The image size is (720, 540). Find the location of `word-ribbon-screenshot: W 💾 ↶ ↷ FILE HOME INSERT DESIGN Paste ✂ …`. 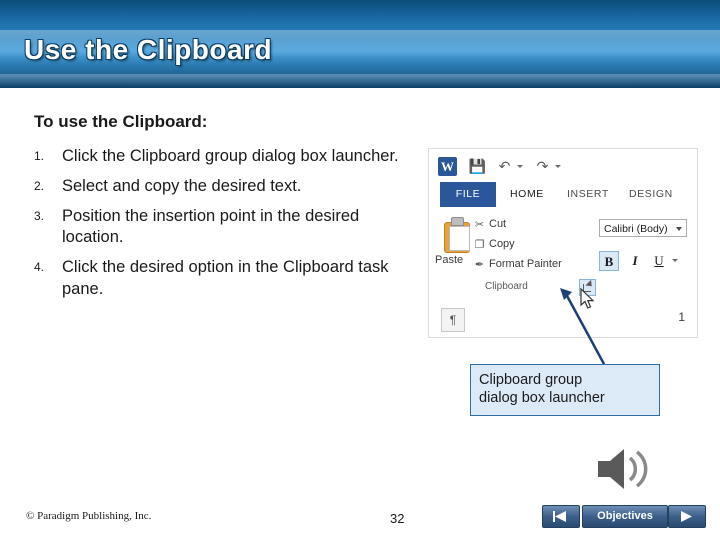

word-ribbon-screenshot: W 💾 ↶ ↷ FILE HOME INSERT DESIGN Paste ✂ … is located at coordinates (563, 243).